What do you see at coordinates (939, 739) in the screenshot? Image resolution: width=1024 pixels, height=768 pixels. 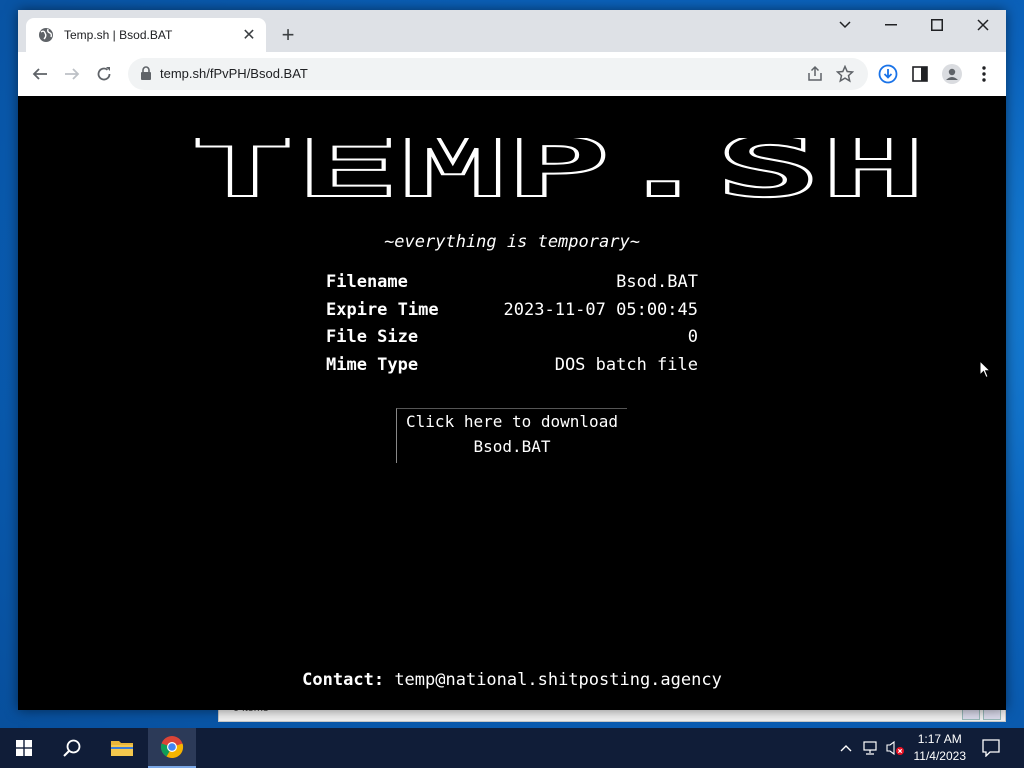 I see `clock-time: 1:17 AM` at bounding box center [939, 739].